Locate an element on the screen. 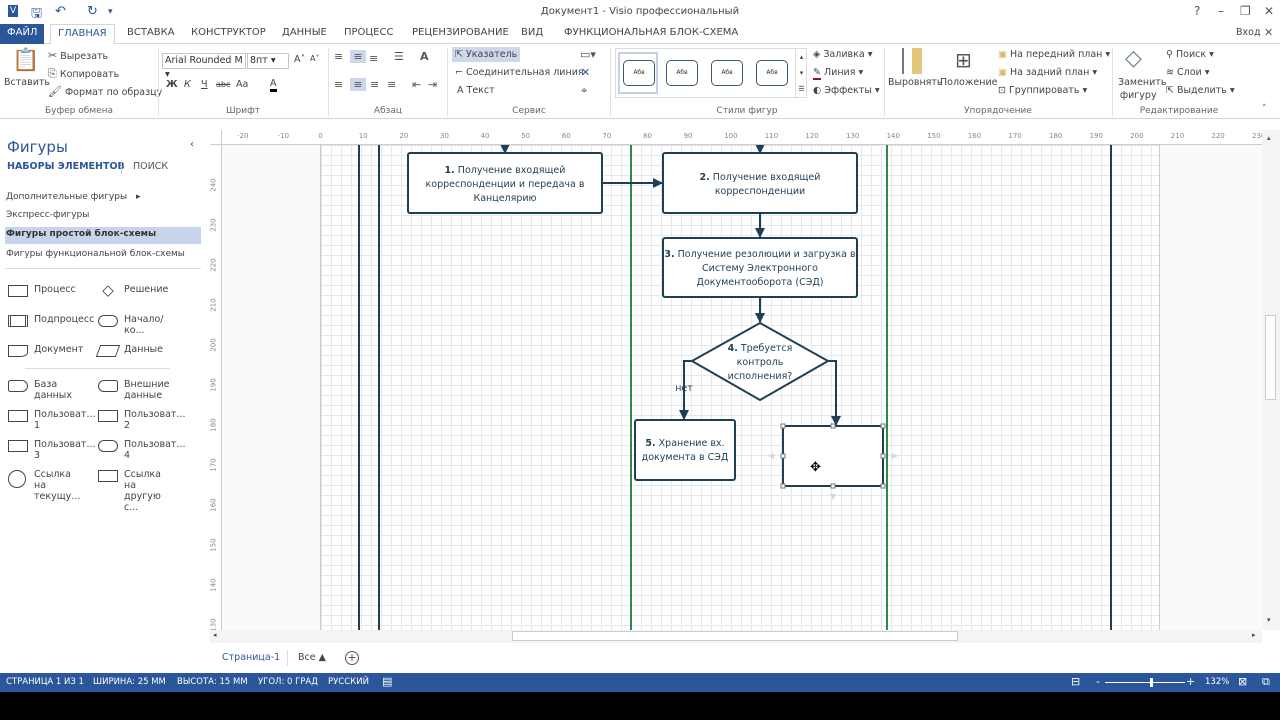 The height and width of the screenshot is (720, 1280). align-center-icon: ≡ is located at coordinates (358, 84).